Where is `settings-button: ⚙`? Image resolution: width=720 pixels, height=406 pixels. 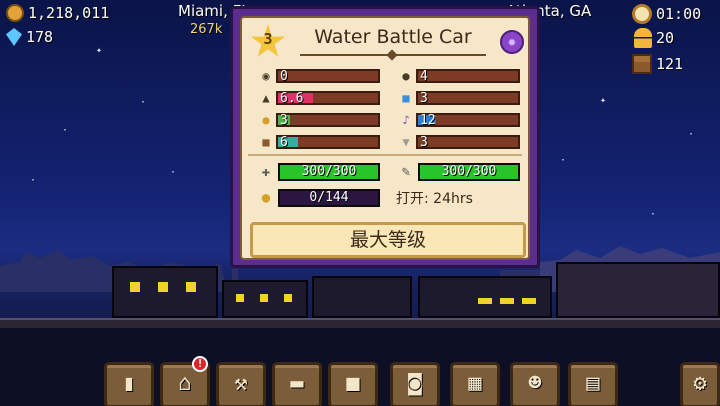
settings-button: ⚙ is located at coordinates (700, 384).